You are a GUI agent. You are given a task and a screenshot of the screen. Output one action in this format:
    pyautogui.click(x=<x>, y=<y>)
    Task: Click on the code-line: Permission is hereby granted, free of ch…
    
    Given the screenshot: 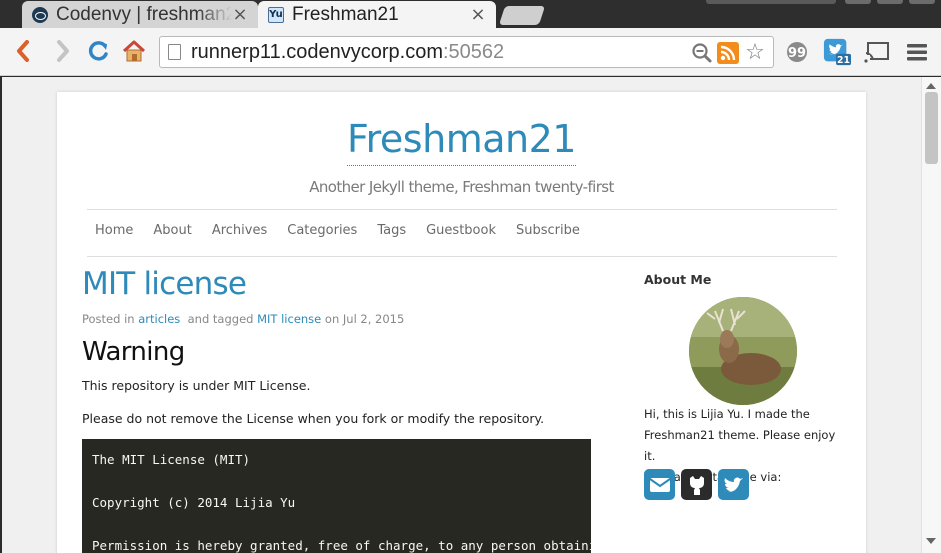 What is the action you would take?
    pyautogui.click(x=341, y=545)
    